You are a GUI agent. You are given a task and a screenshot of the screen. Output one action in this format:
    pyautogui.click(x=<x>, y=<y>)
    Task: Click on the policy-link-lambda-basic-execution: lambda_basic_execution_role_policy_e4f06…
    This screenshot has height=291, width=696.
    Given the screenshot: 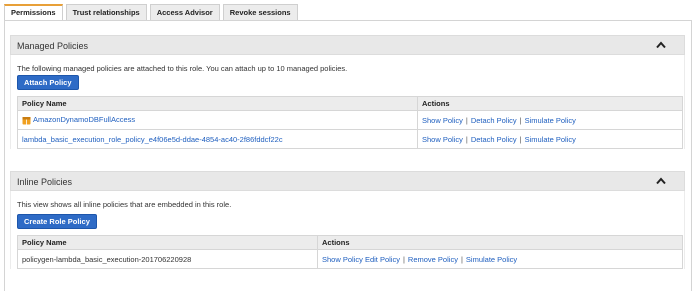 What is the action you would take?
    pyautogui.click(x=152, y=139)
    